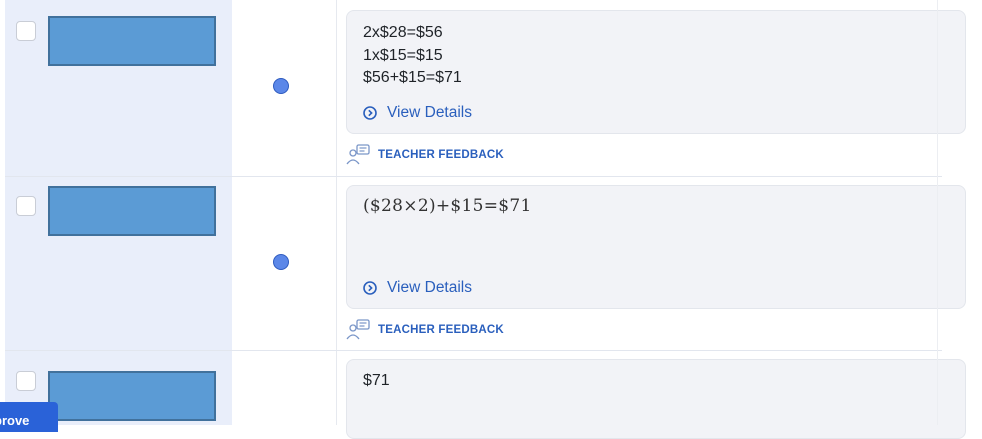 The height and width of the screenshot is (439, 982). I want to click on column-edge, so click(937, 212).